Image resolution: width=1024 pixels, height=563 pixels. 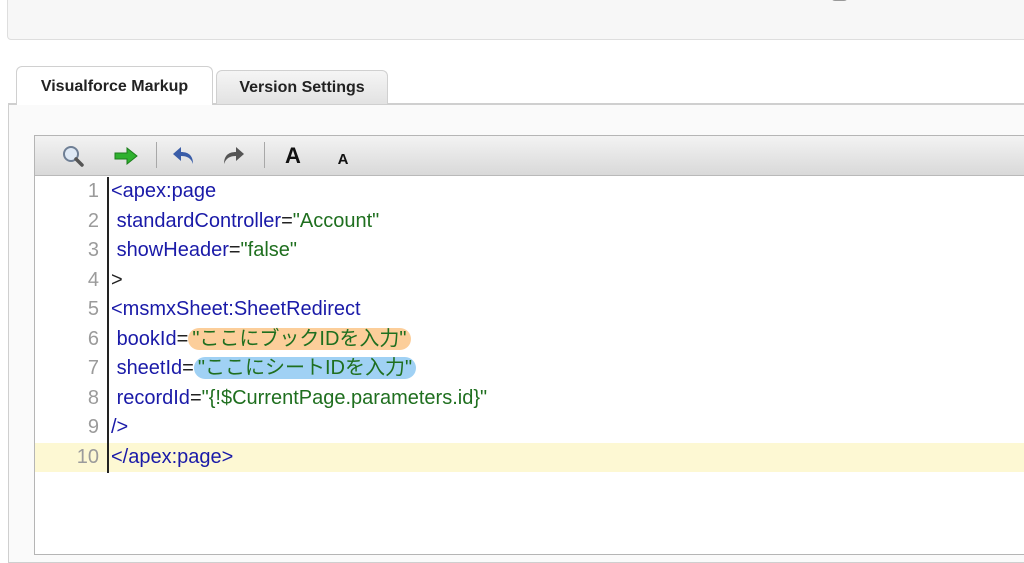 I want to click on code-line: 4 >, so click(x=529, y=281).